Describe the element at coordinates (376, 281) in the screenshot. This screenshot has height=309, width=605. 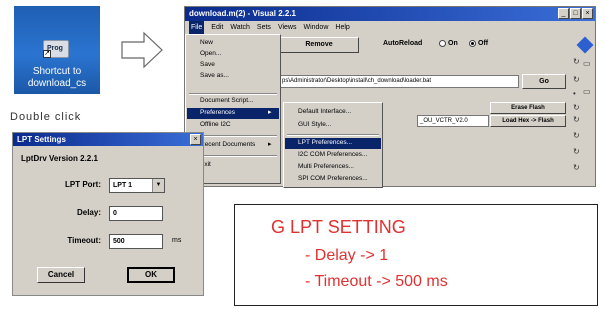
I see `note-timeout-line: - Timeout -> 500 ms` at that location.